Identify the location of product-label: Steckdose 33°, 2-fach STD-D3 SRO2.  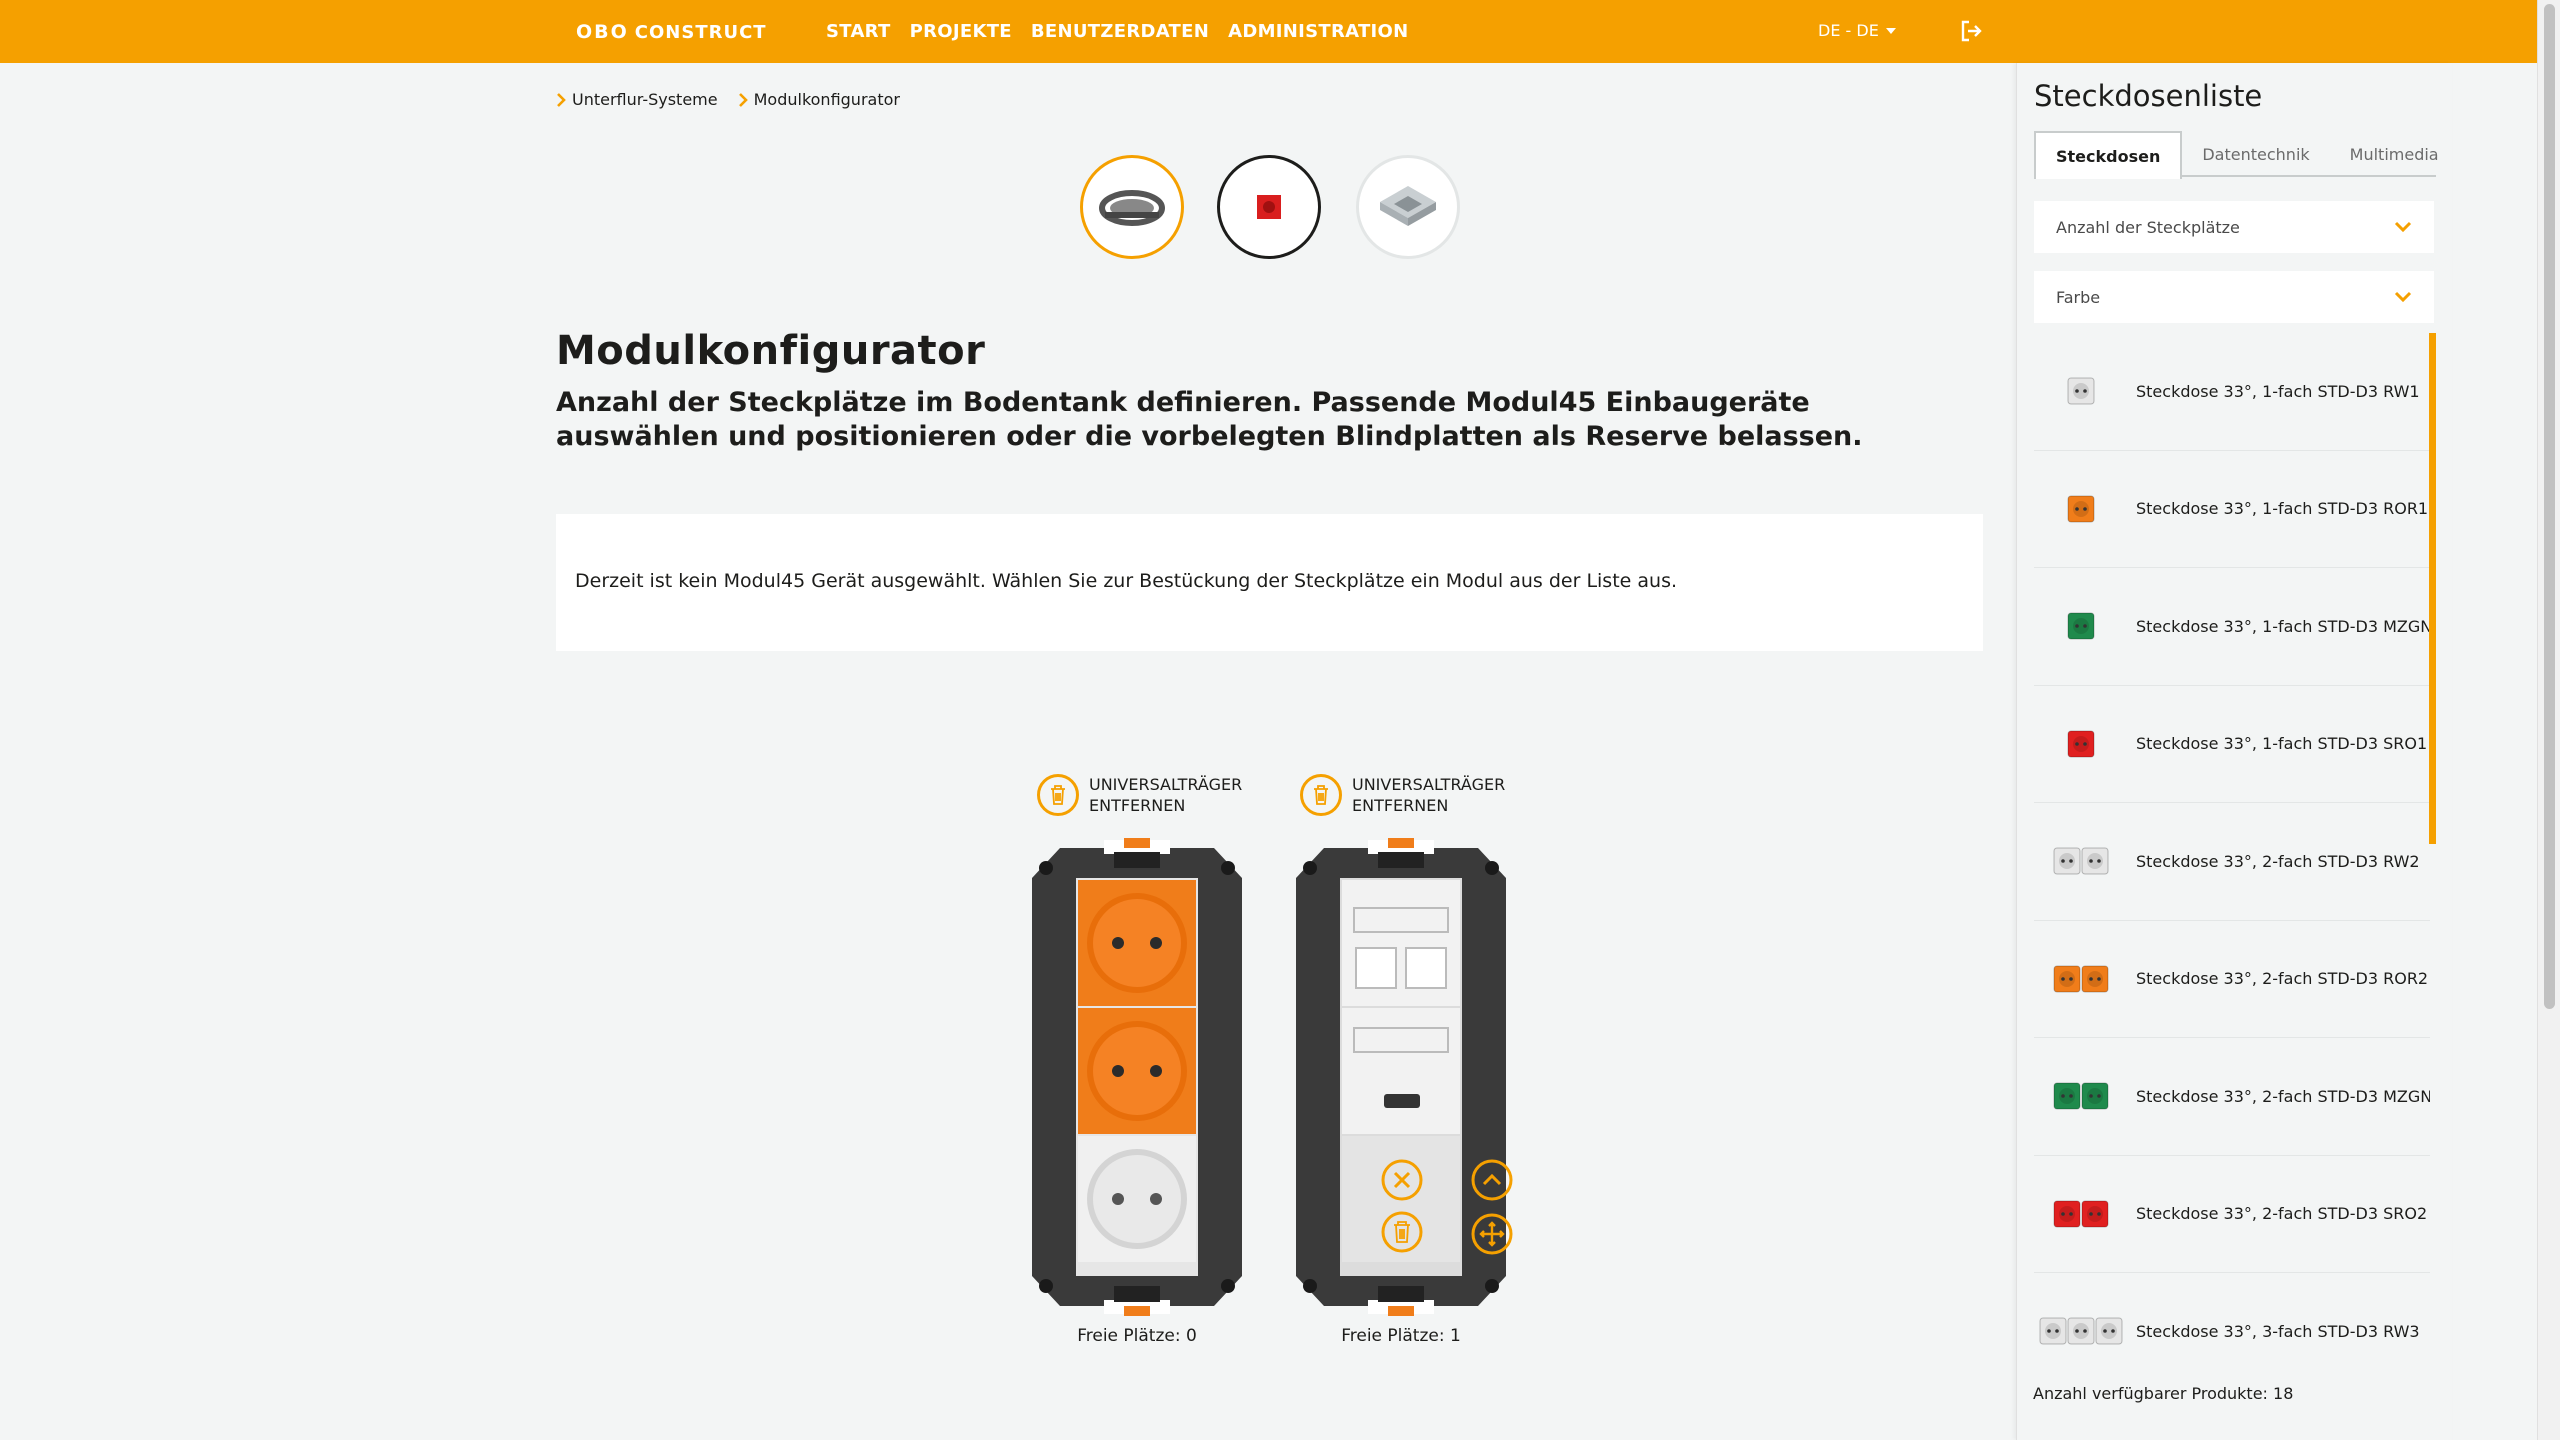
(2282, 1214).